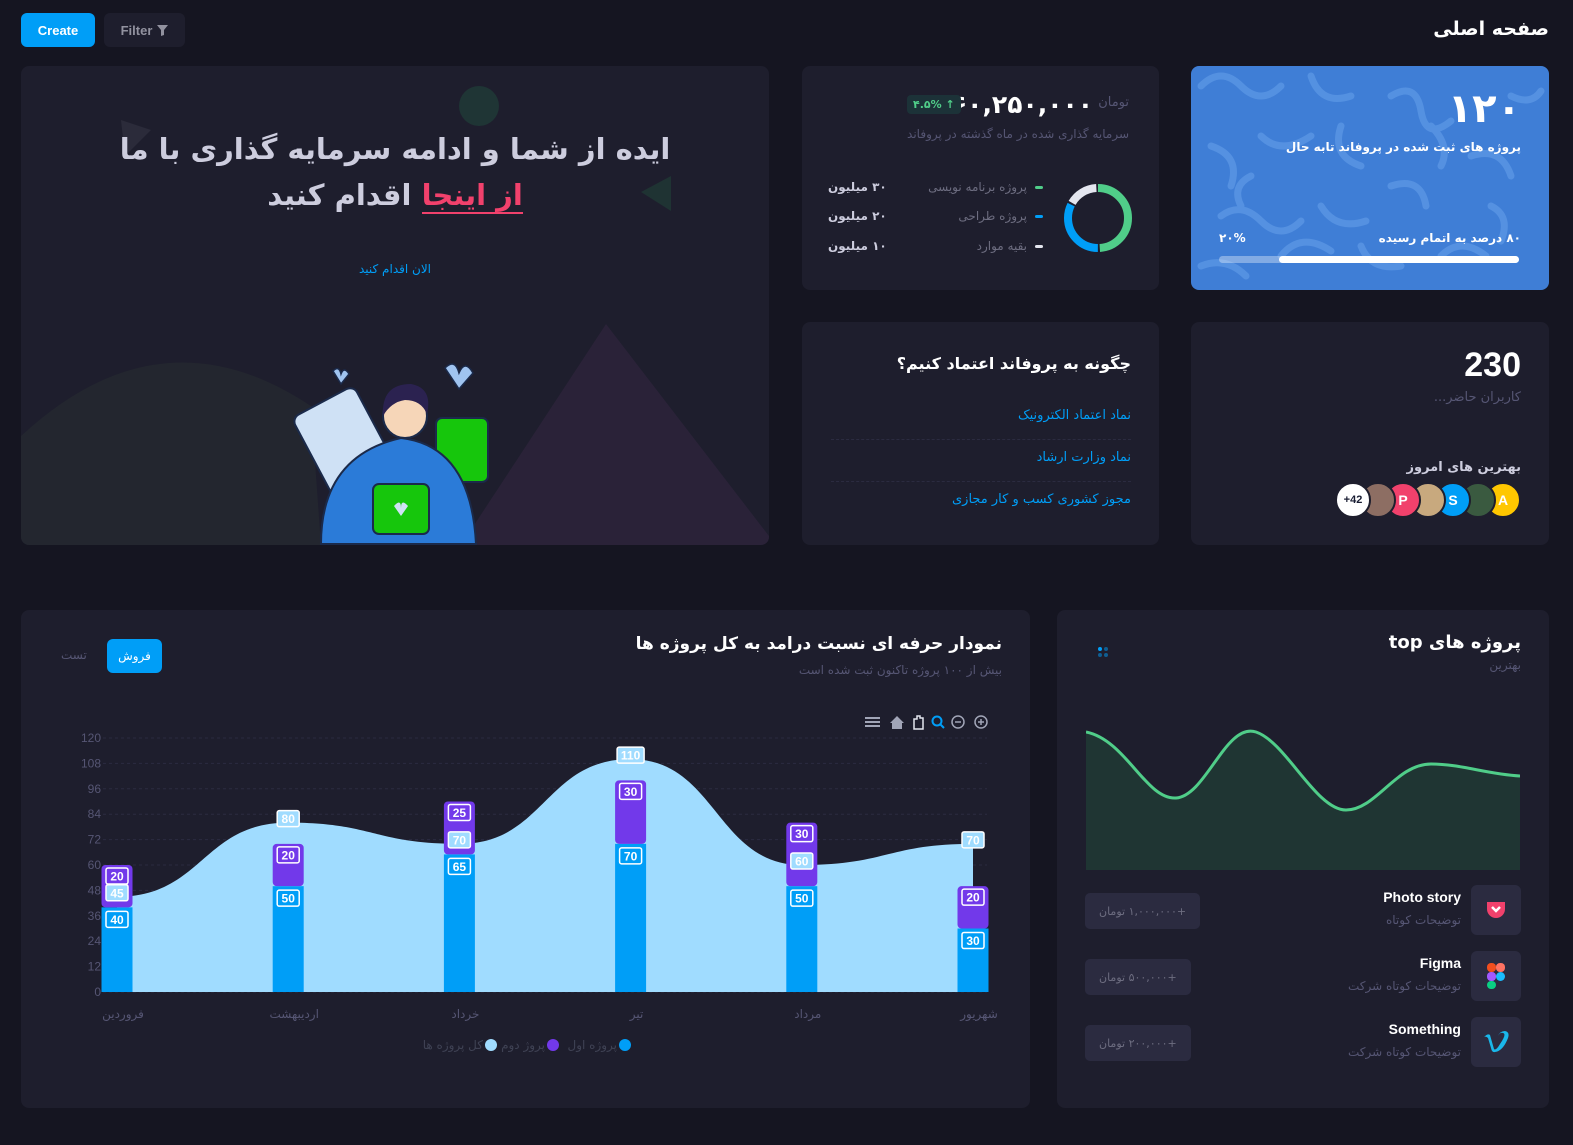  I want to click on trust-link-ershad: نماد وزارت ارشاد, so click(981, 457).